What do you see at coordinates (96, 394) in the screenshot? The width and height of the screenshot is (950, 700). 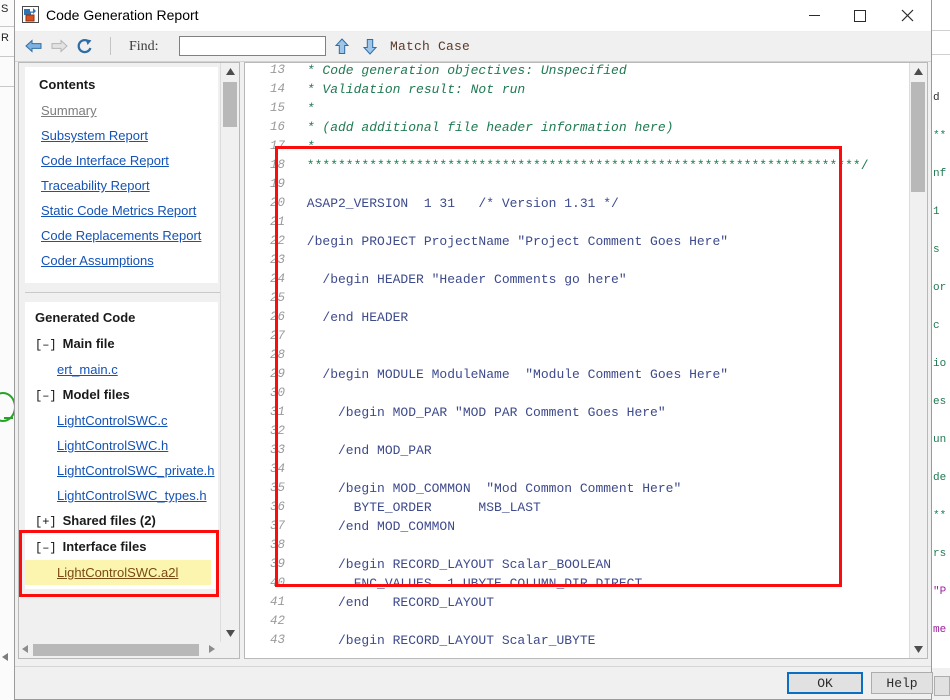 I see `tree-group-label: Model files` at bounding box center [96, 394].